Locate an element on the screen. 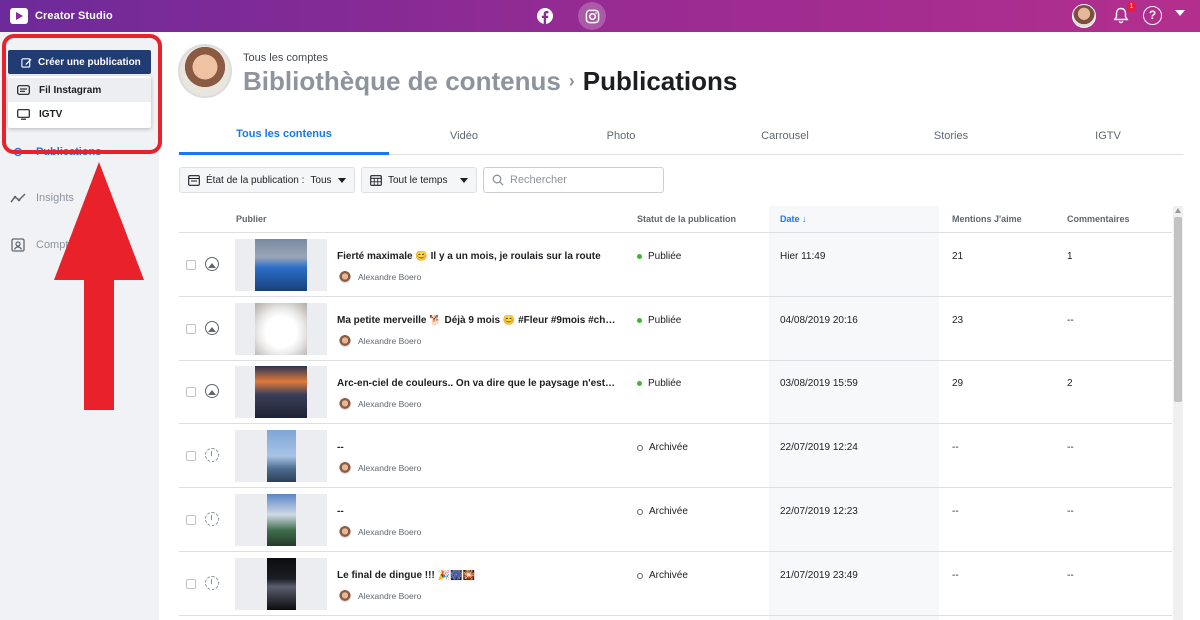  time-range-filter: Tout le temps is located at coordinates (419, 180).